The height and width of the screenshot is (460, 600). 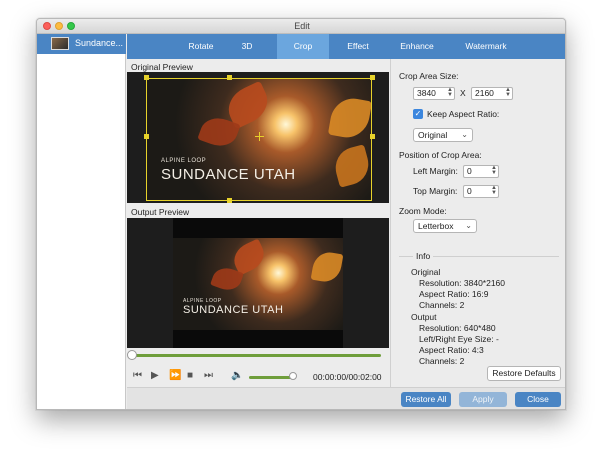 I want to click on crop-width-input: 3840 ▲ ▼, so click(x=434, y=93).